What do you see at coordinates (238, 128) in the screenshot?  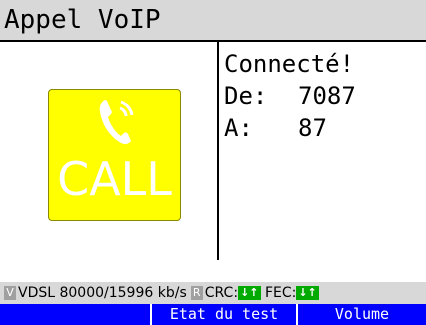 I see `to-label: A:` at bounding box center [238, 128].